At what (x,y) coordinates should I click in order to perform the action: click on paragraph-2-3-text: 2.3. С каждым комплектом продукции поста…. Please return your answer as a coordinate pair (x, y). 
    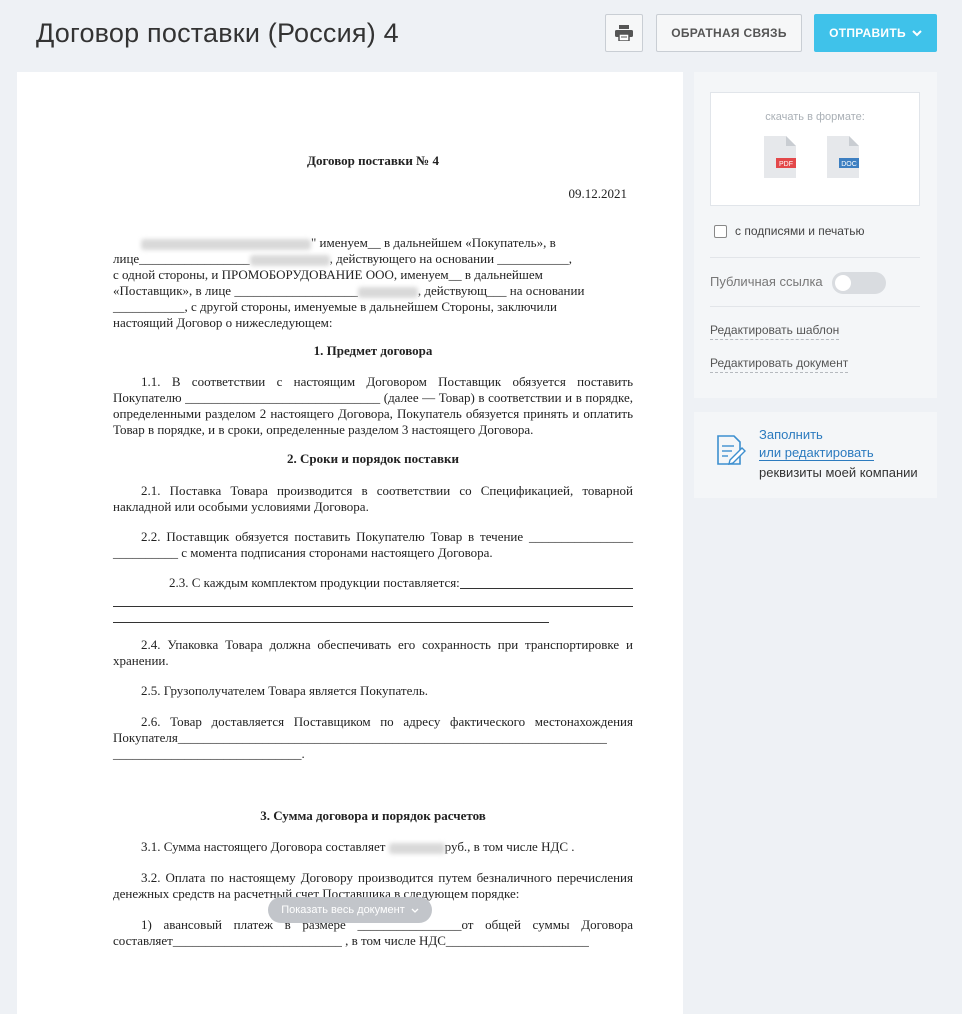
    Looking at the image, I should click on (314, 582).